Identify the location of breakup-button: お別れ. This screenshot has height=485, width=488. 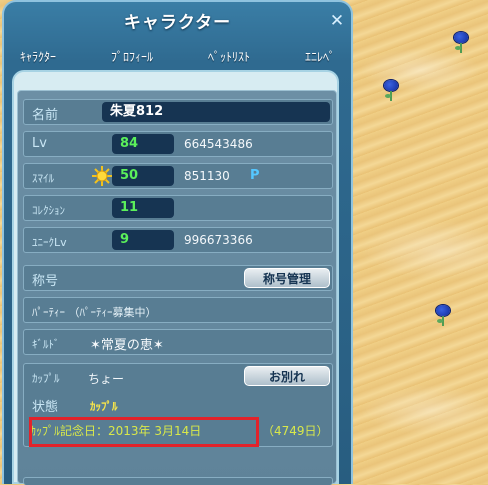
(287, 376).